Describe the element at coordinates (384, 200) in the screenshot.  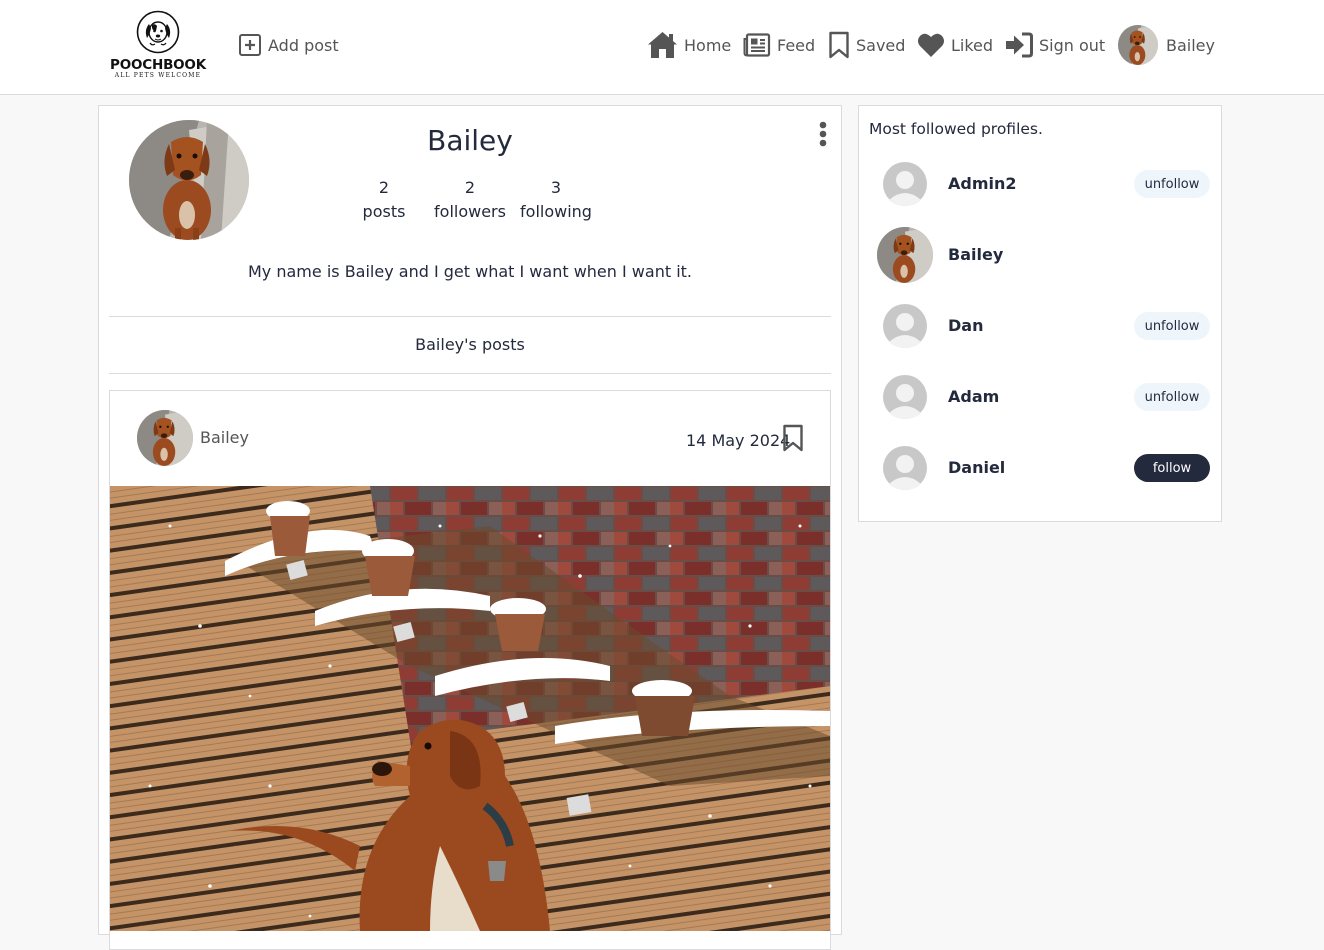
I see `stat-posts: 2 posts` at that location.